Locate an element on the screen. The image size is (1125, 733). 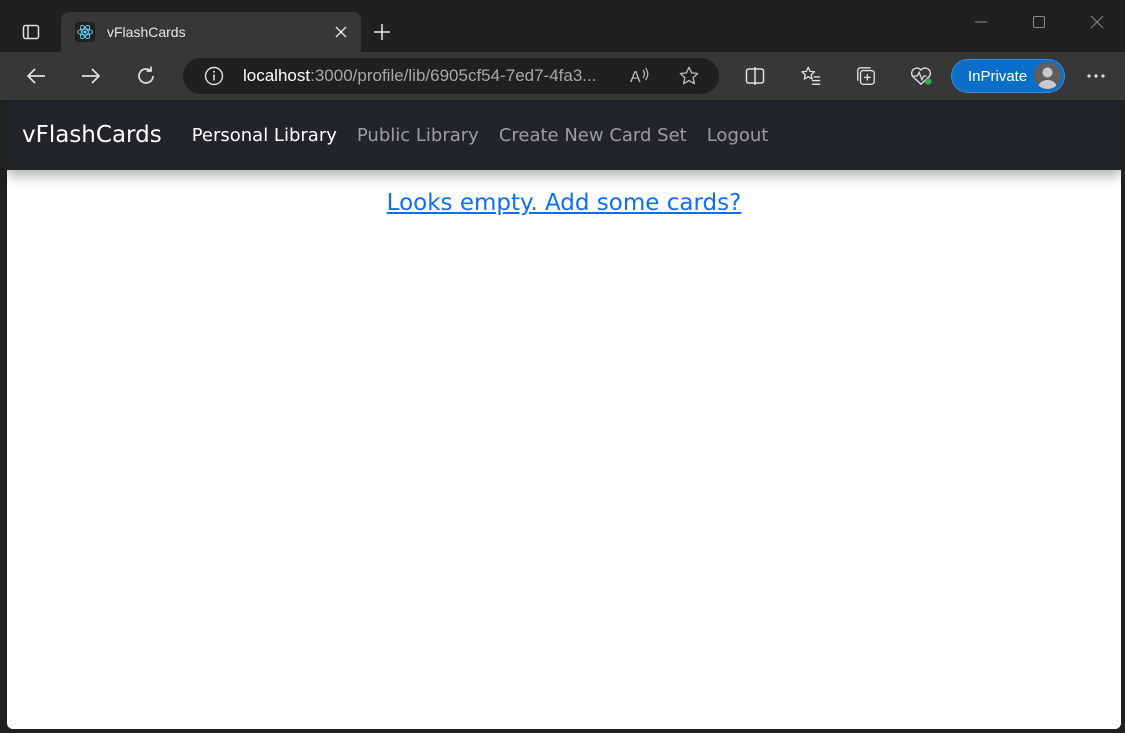
address-host: localhost is located at coordinates (277, 75).